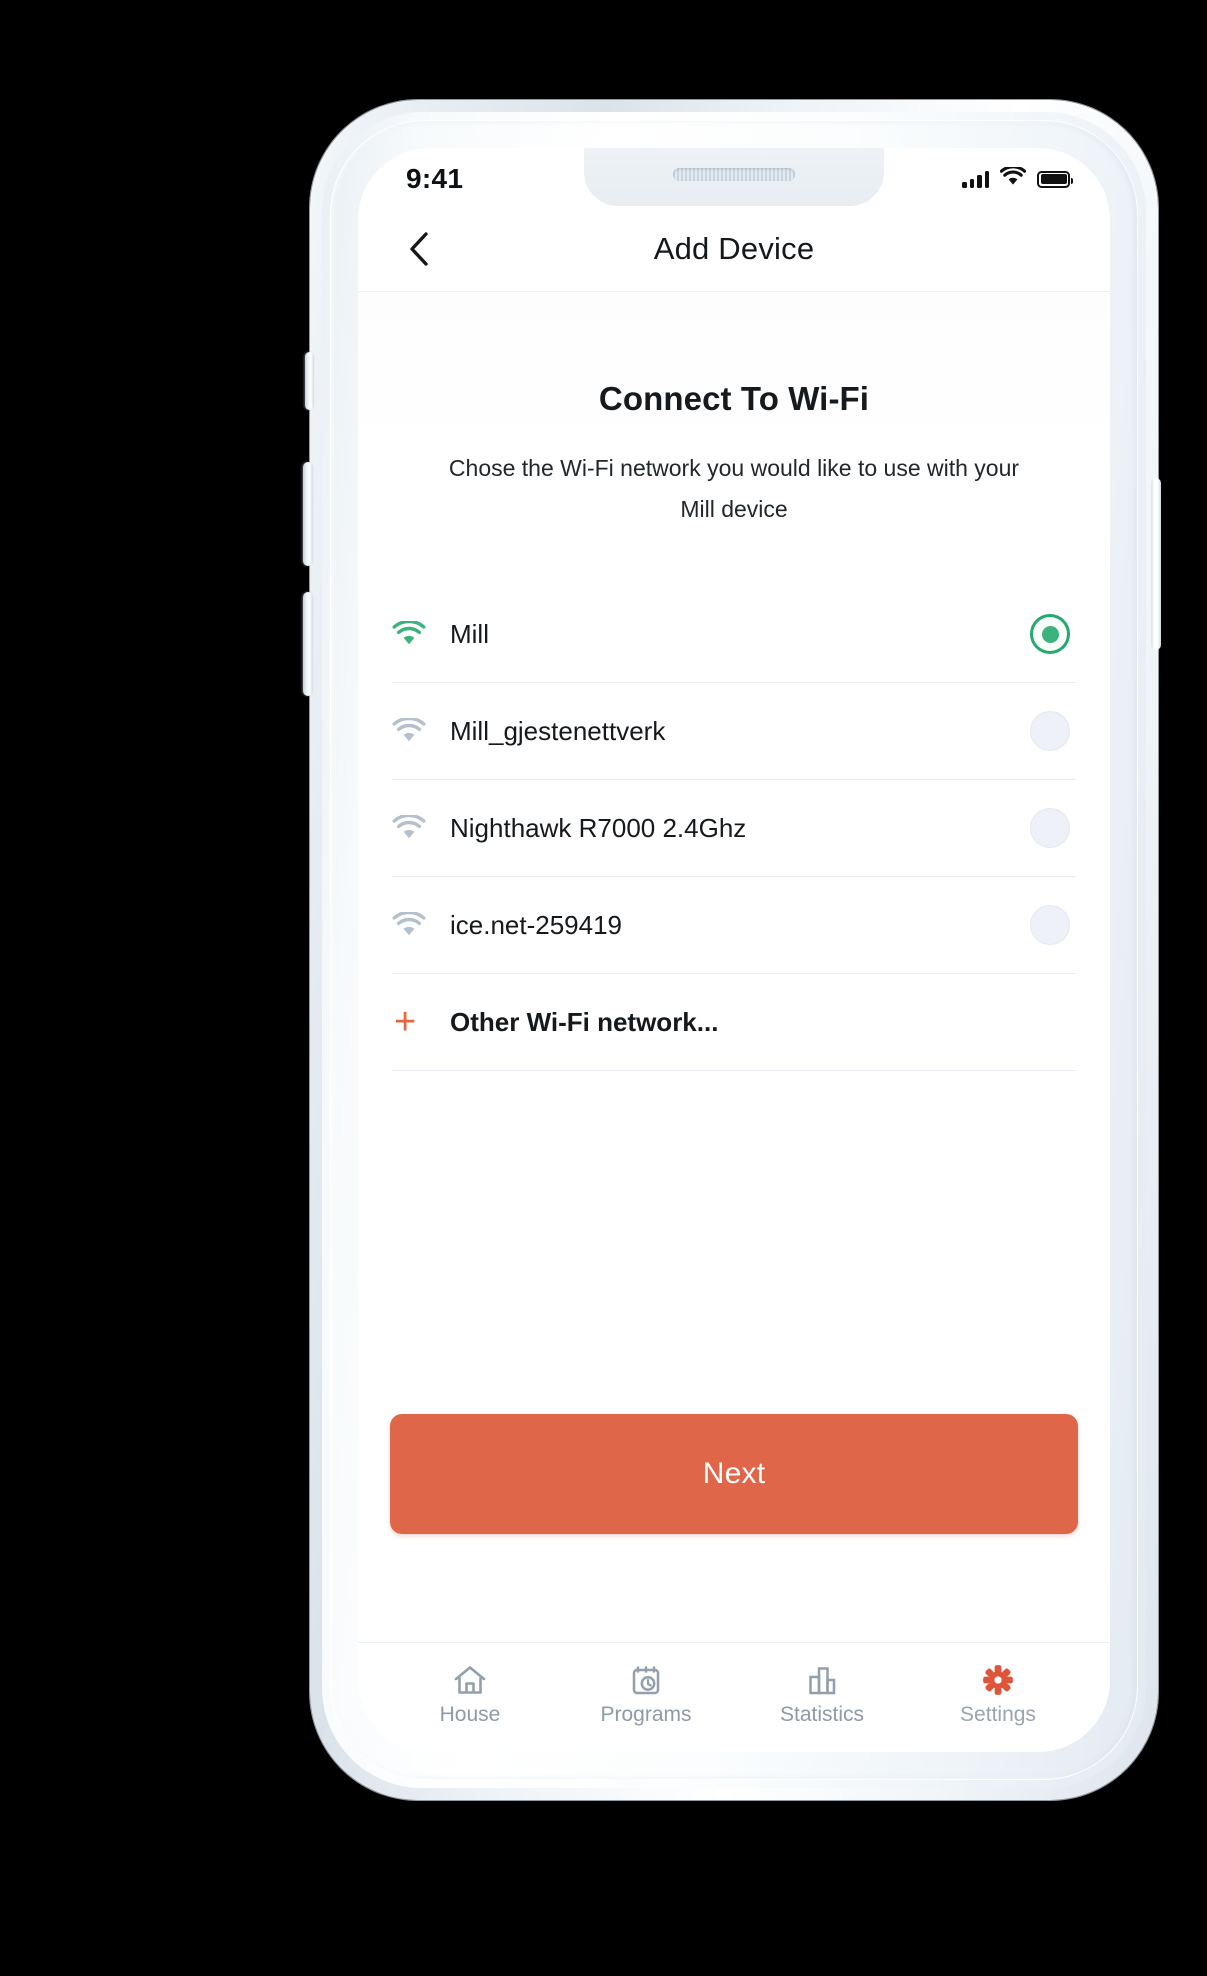  I want to click on wifi-network-name: ice.net-259419, so click(536, 924).